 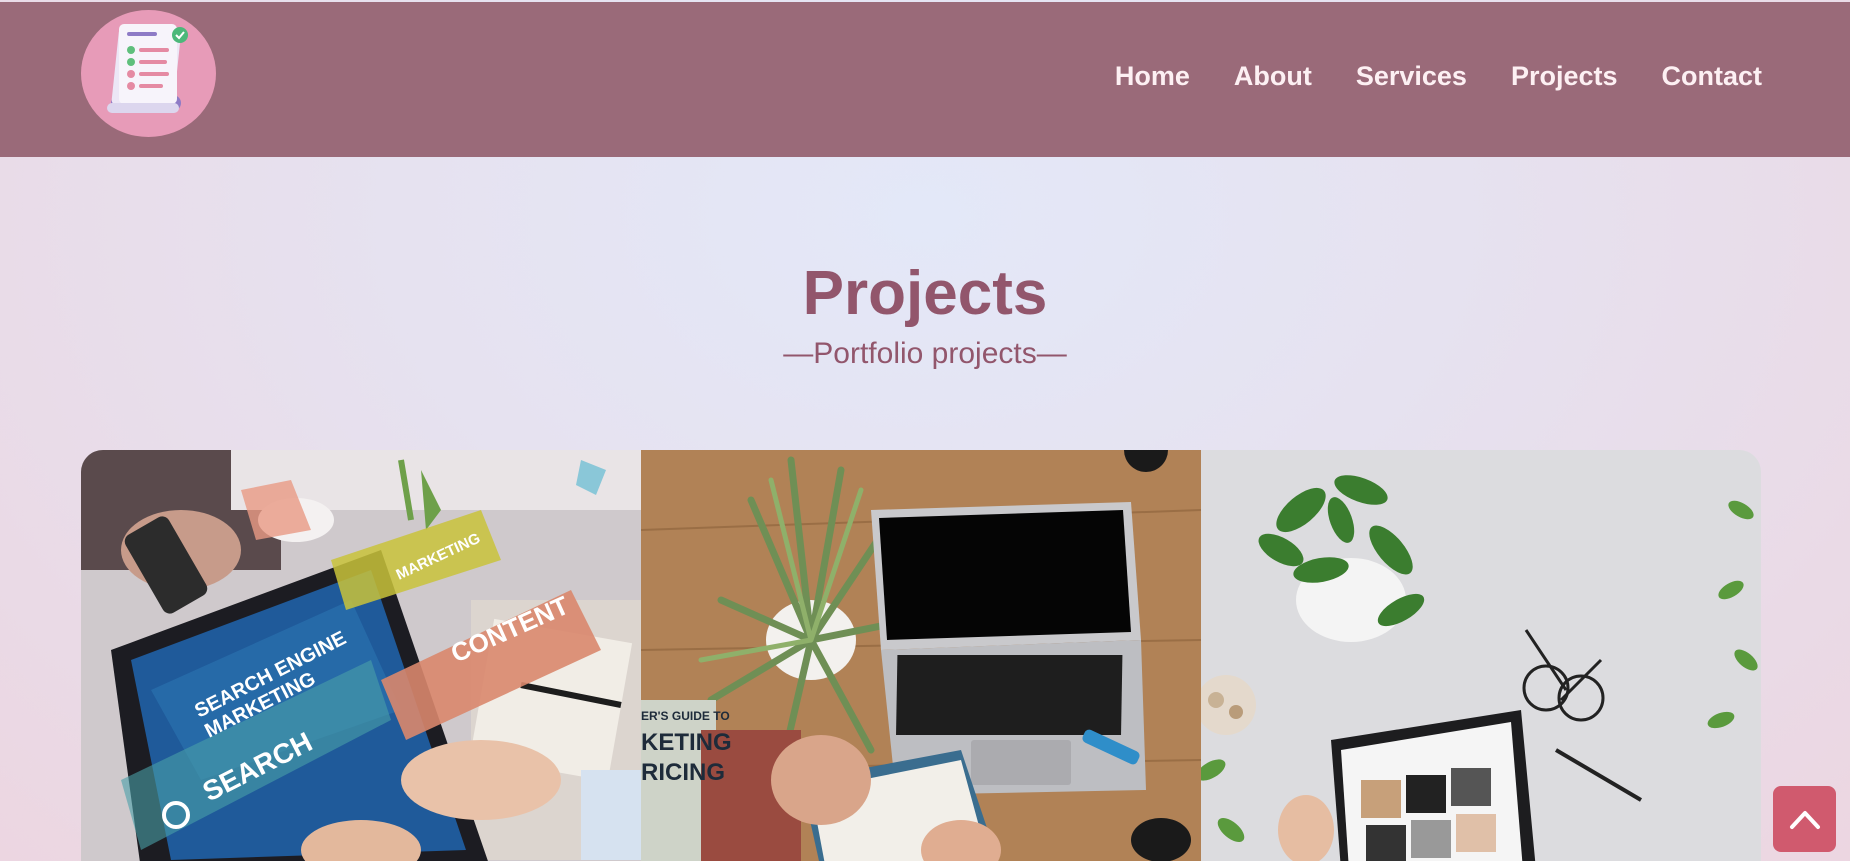 I want to click on main-nav: Home About Services Projects Contact, so click(x=1438, y=76).